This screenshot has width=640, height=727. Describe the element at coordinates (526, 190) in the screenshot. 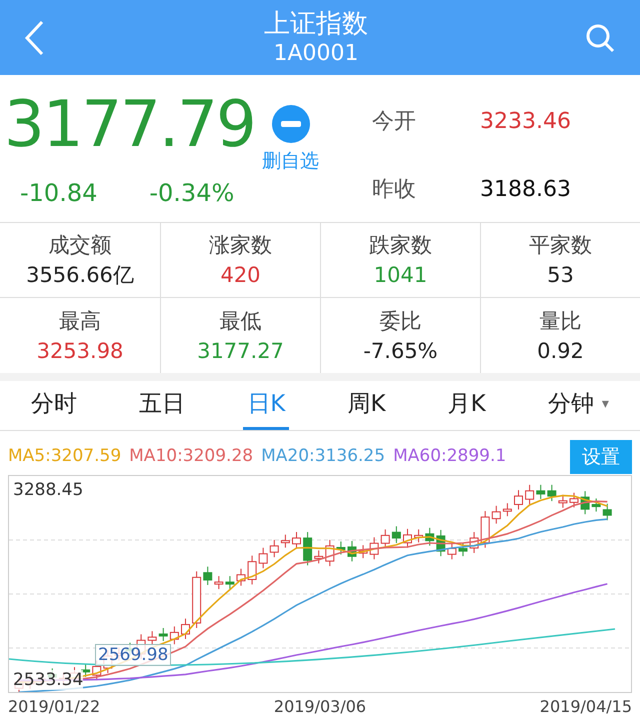

I see `prev-close-value: 3188.63` at that location.